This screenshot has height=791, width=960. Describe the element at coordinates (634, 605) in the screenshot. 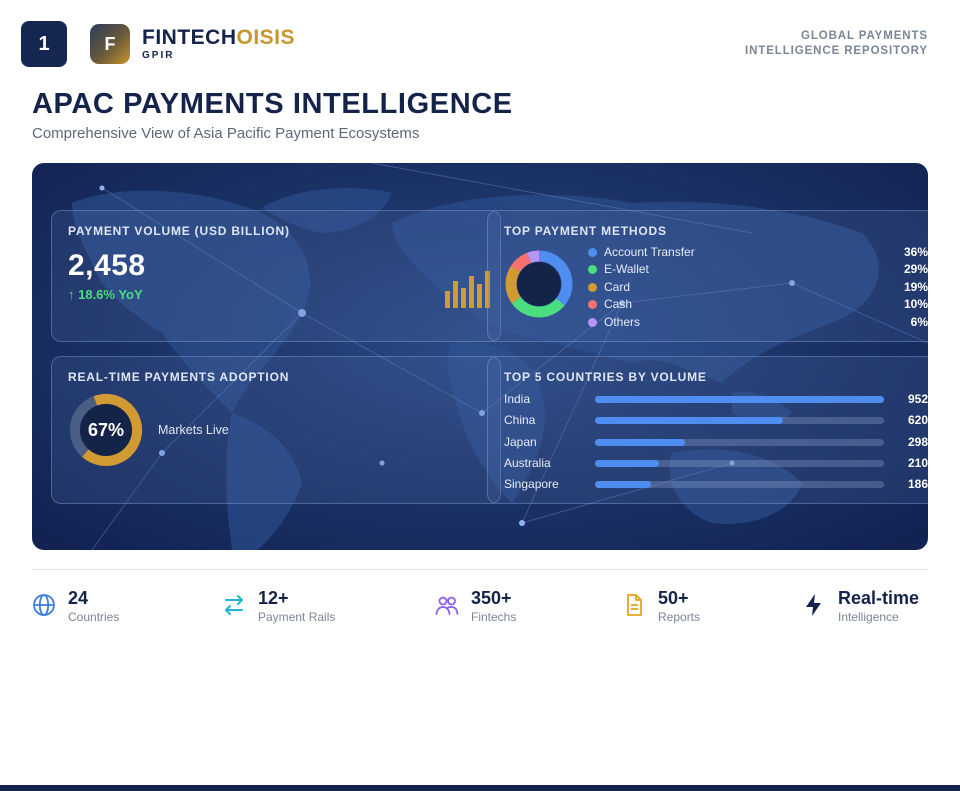

I see `document-icon` at that location.